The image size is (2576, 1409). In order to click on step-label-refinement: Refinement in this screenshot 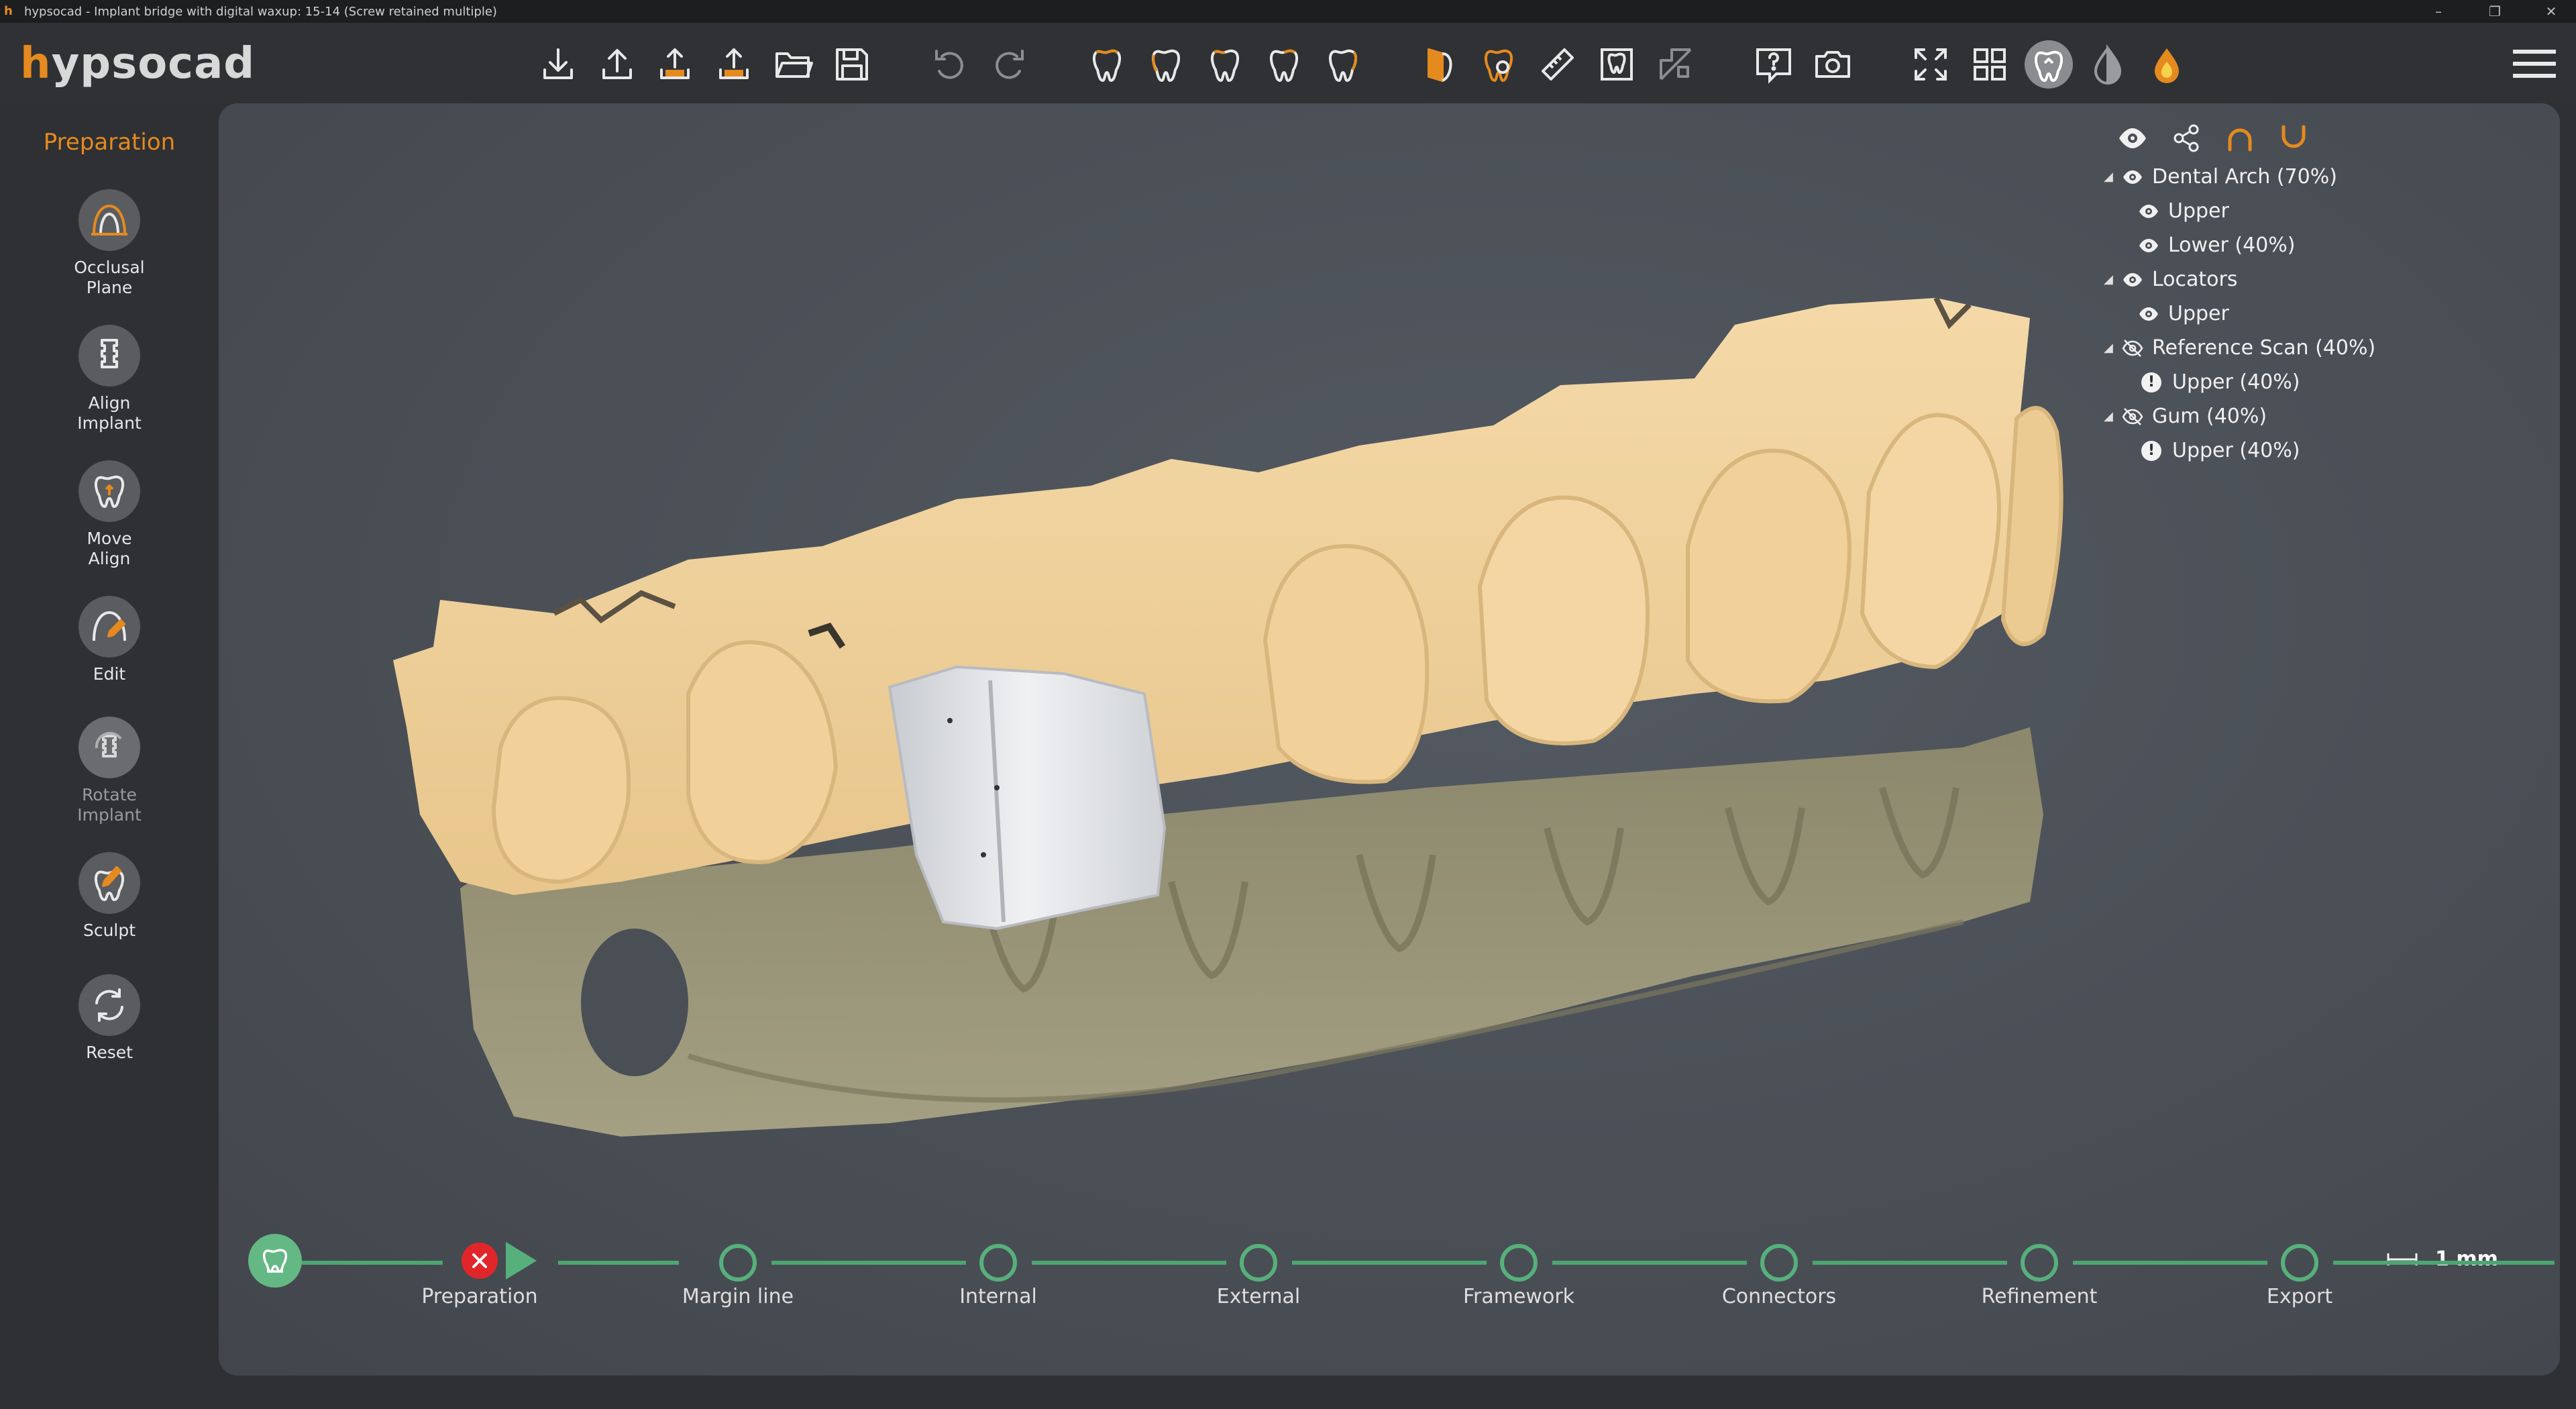, I will do `click(2039, 1296)`.